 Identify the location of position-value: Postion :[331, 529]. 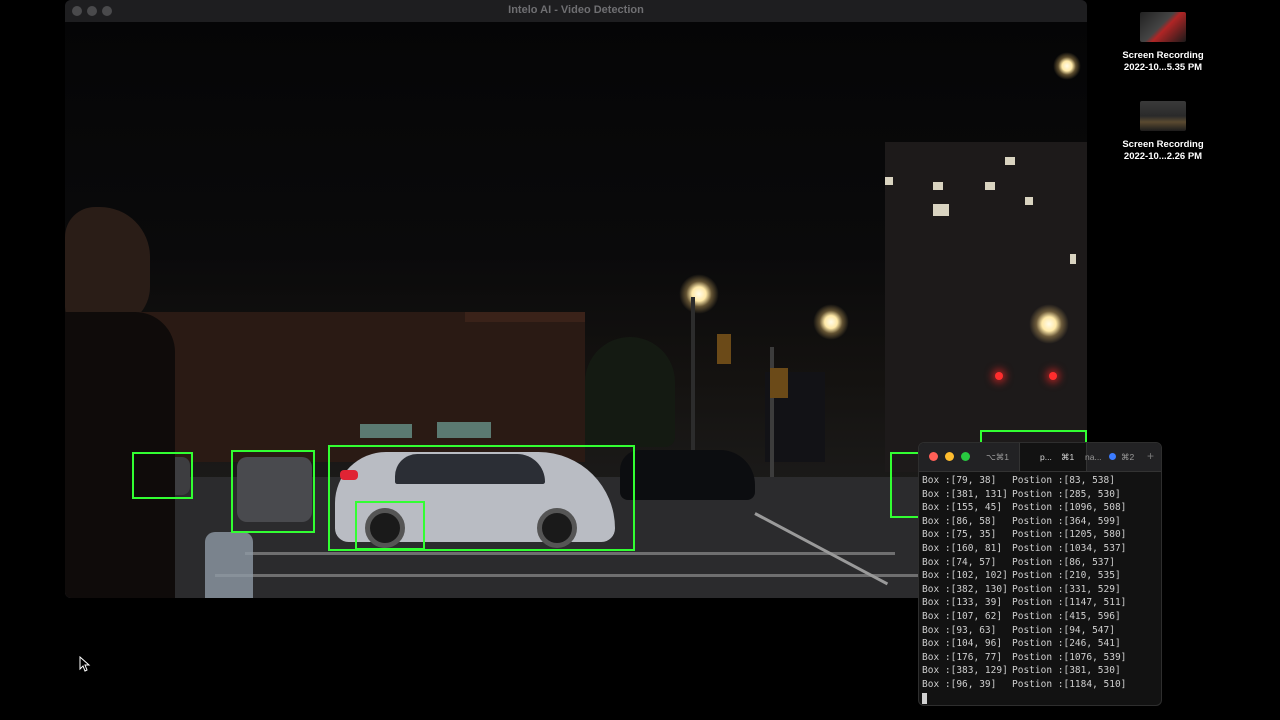
(1066, 589).